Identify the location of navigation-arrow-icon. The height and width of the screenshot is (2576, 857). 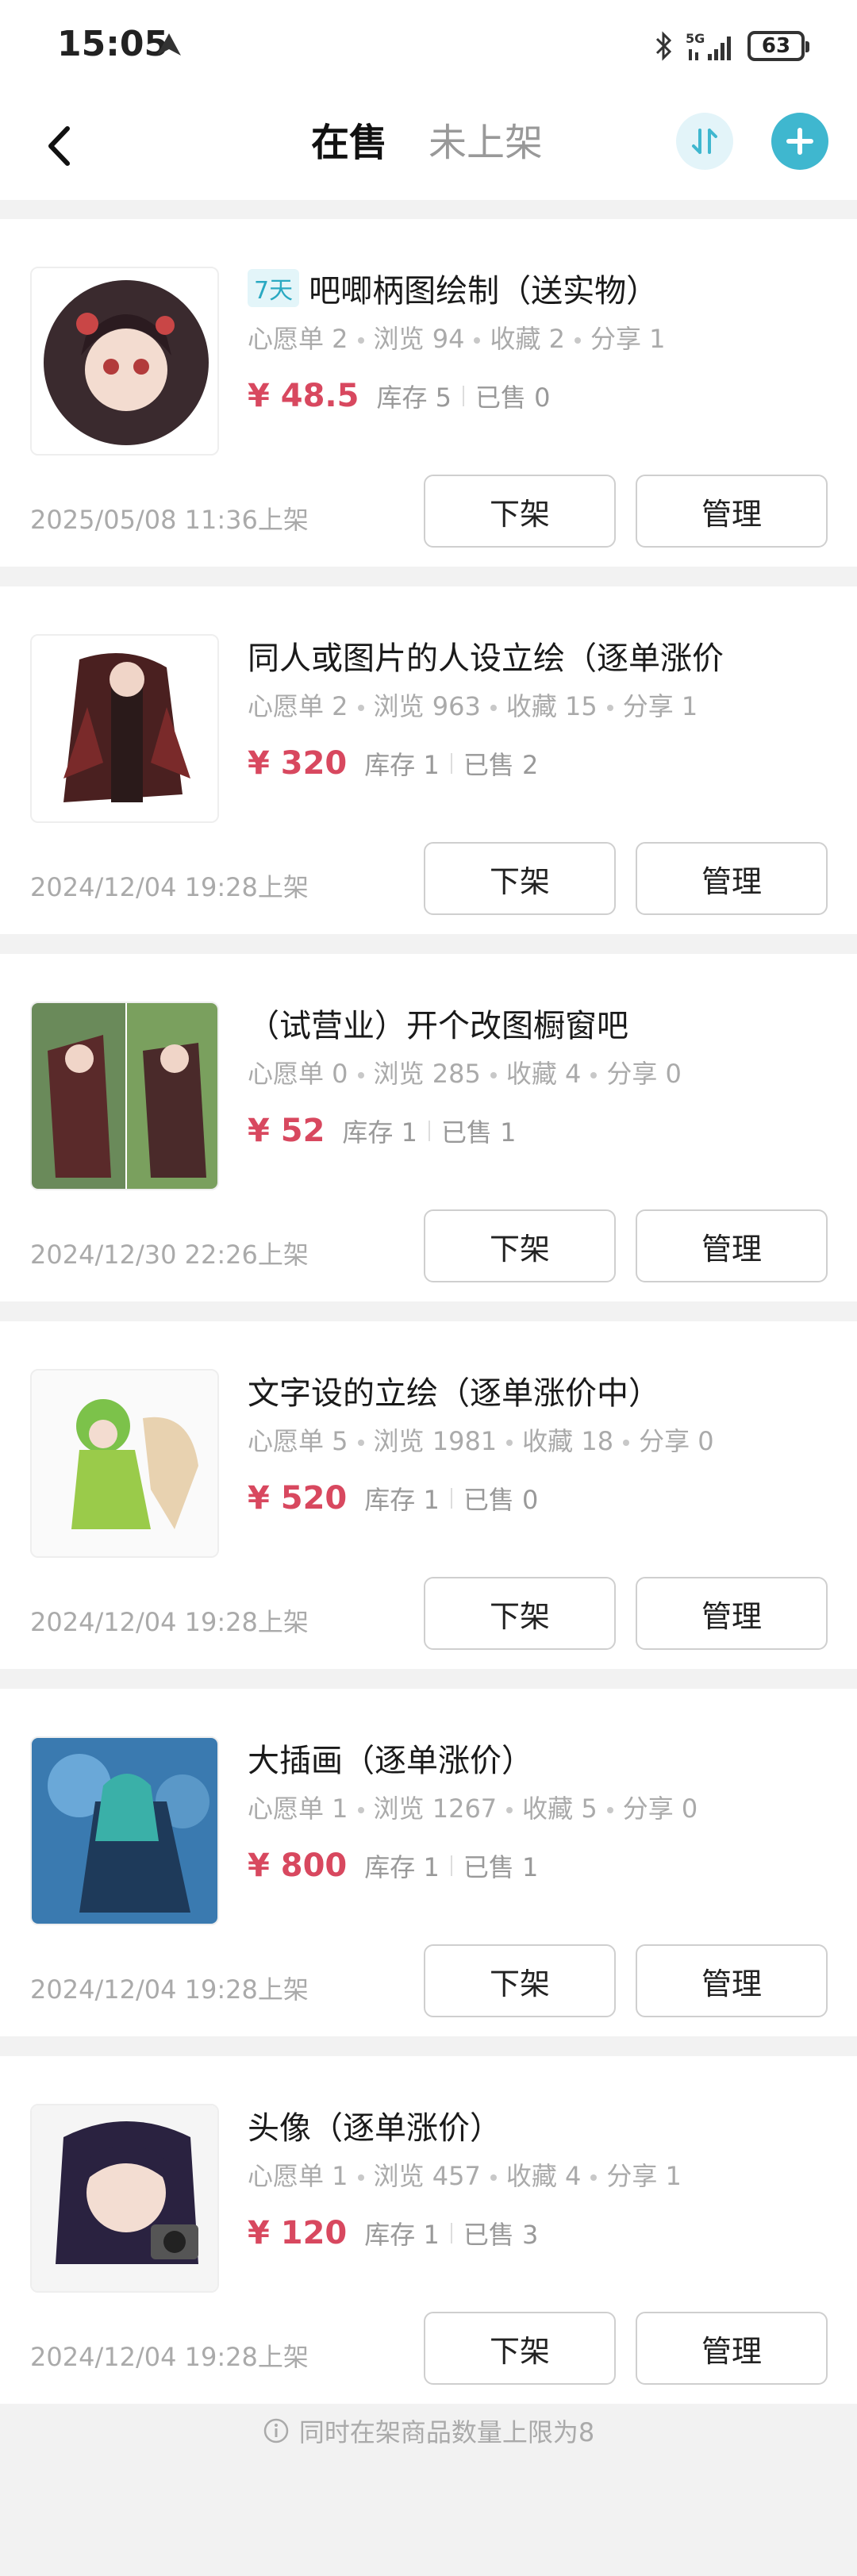
(169, 44).